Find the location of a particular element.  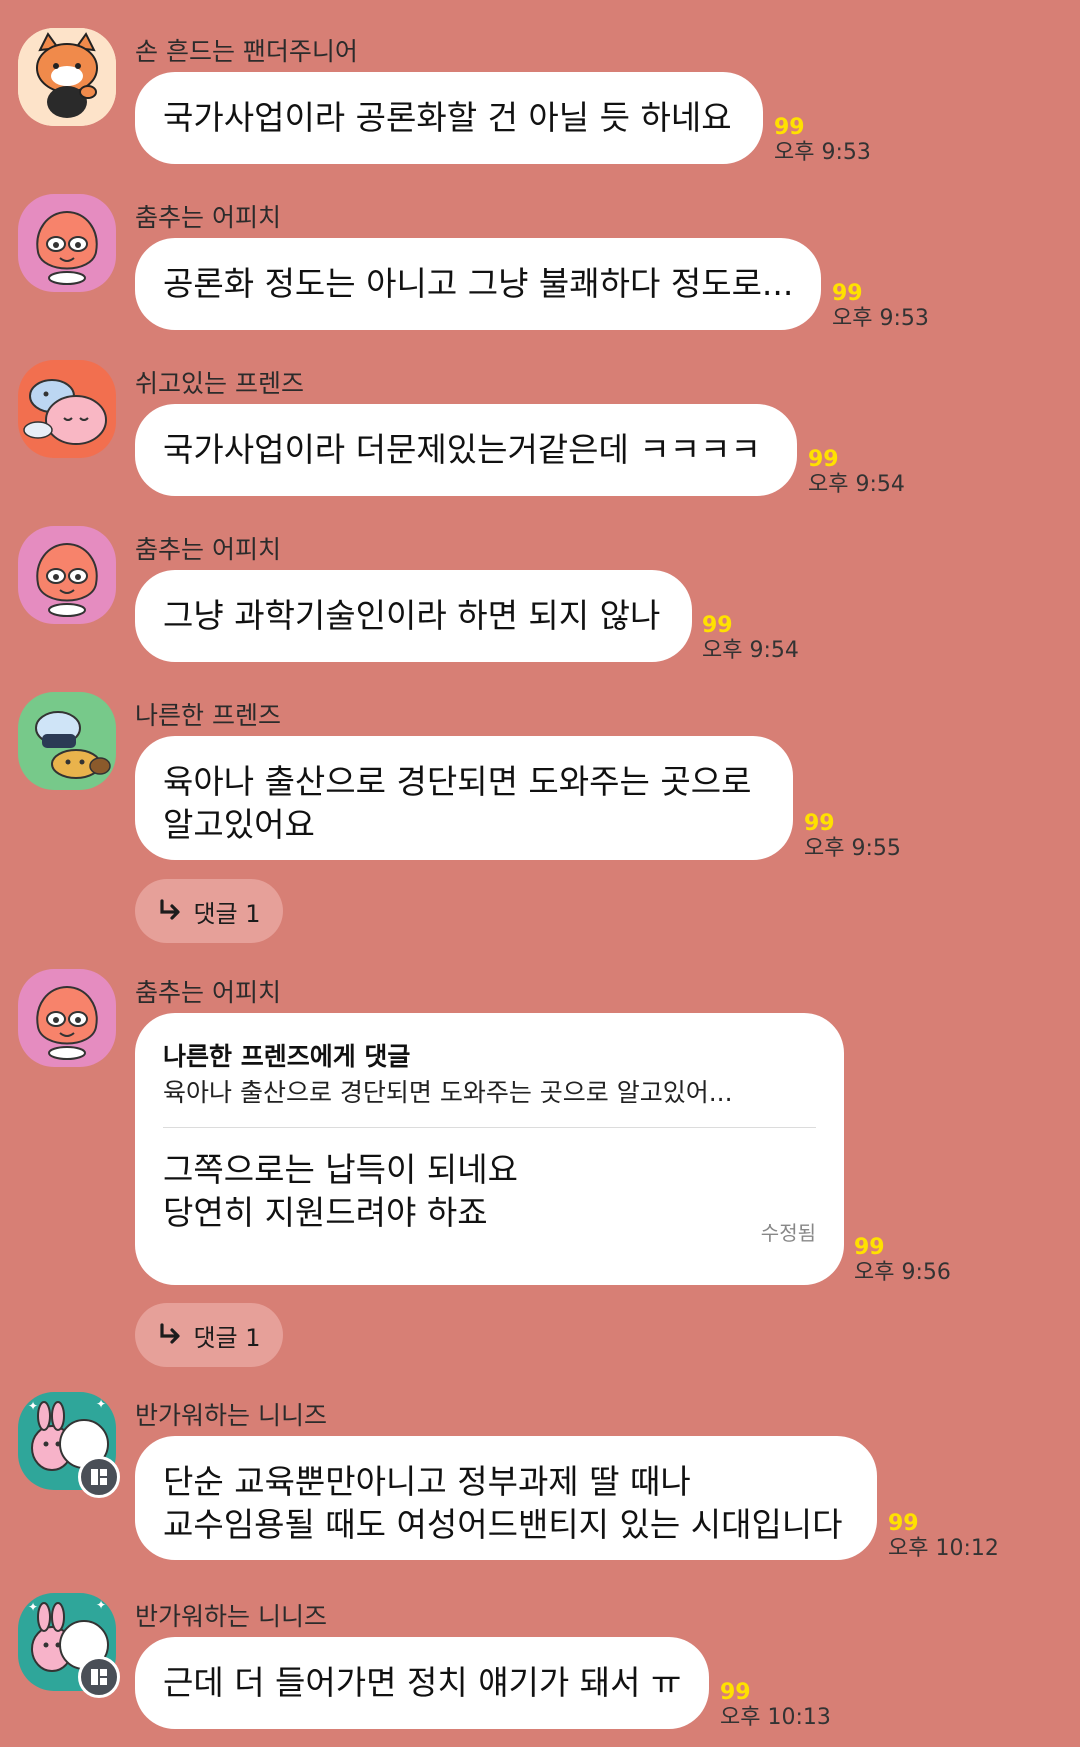

message-meta: 99 오후 10:13 is located at coordinates (775, 1706).